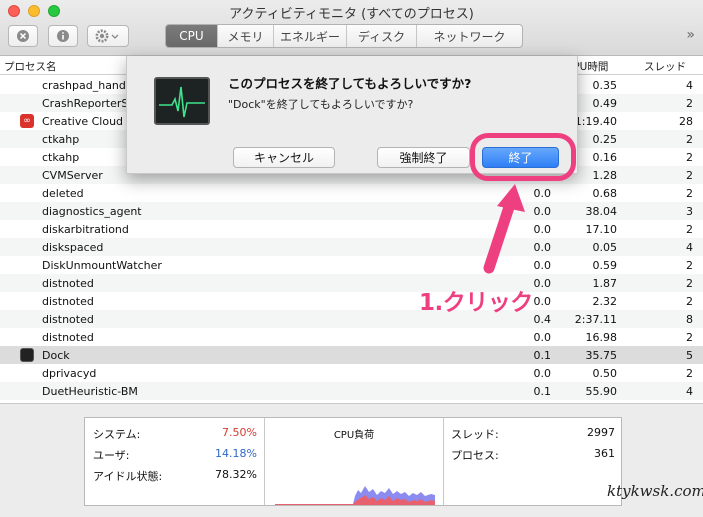 Image resolution: width=703 pixels, height=517 pixels. What do you see at coordinates (236, 453) in the screenshot?
I see `user-value: 14.18%` at bounding box center [236, 453].